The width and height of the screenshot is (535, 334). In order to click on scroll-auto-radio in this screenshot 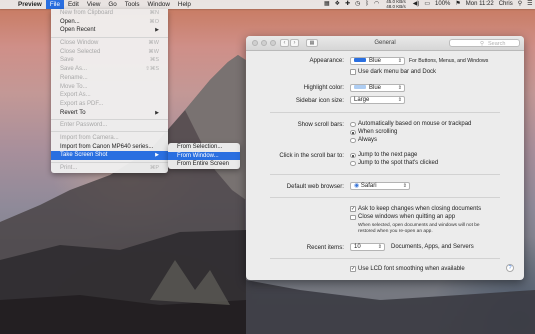, I will do `click(353, 124)`.